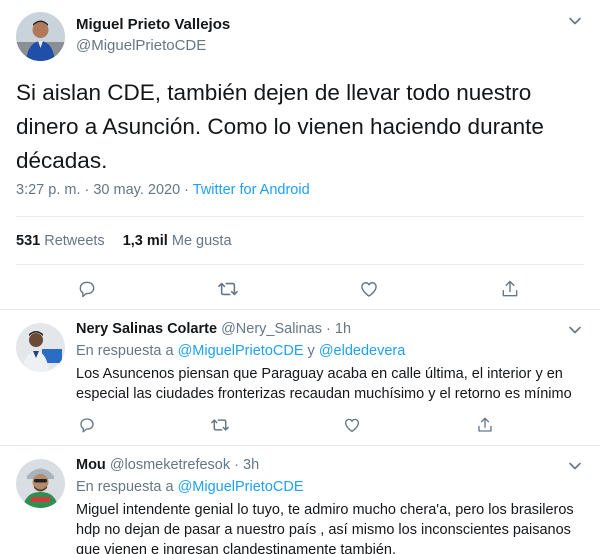 This screenshot has height=554, width=600. What do you see at coordinates (91, 465) in the screenshot?
I see `reply-author-name: Mou` at bounding box center [91, 465].